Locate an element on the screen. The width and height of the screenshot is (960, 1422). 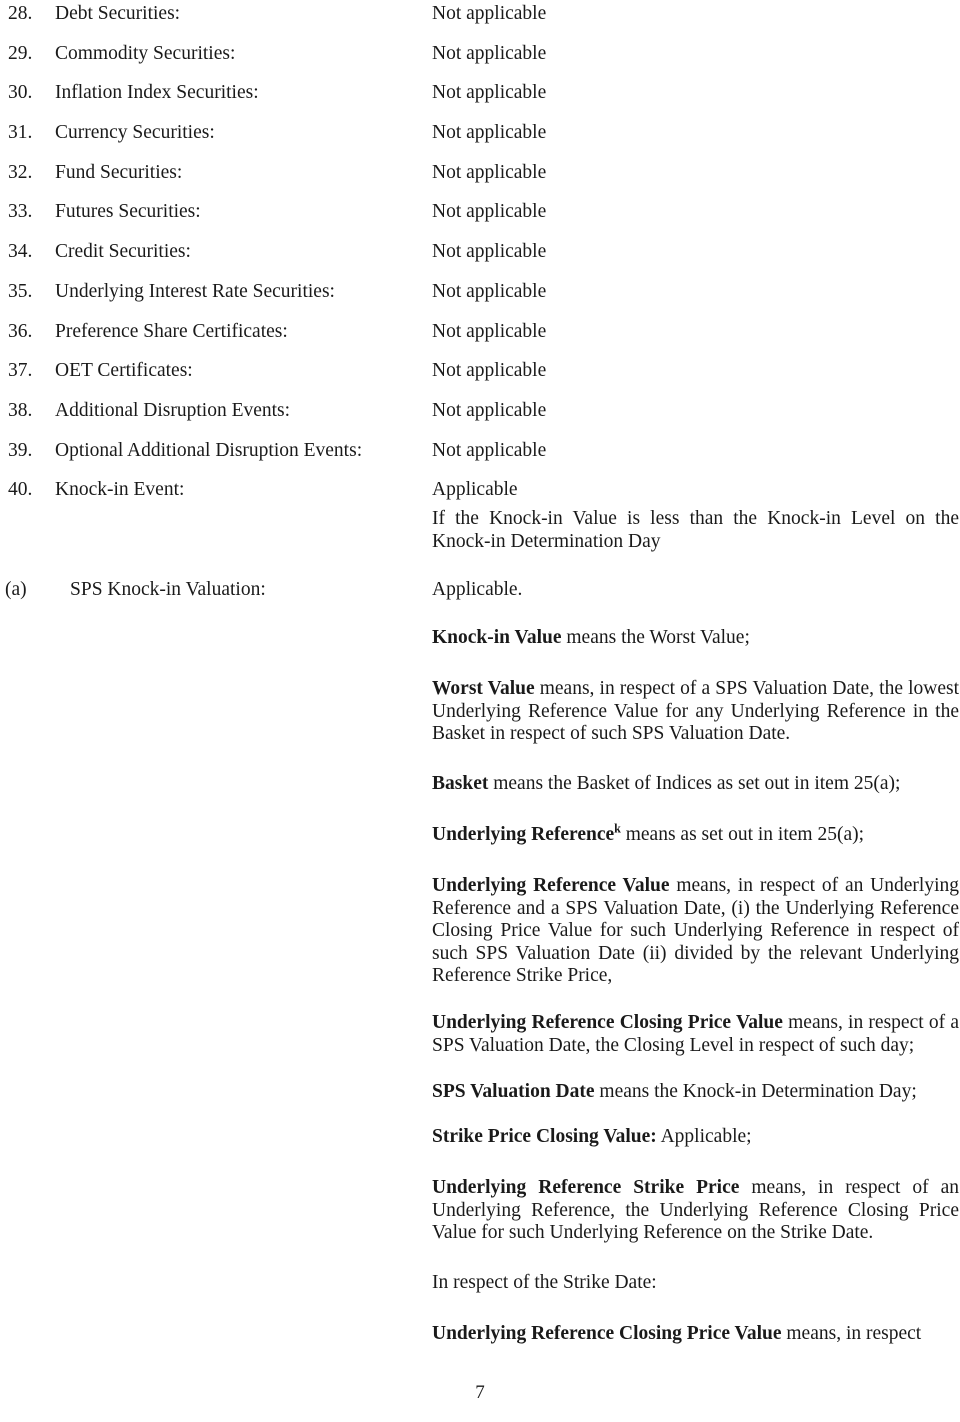
item-label: Futures Securities: is located at coordinates (128, 212).